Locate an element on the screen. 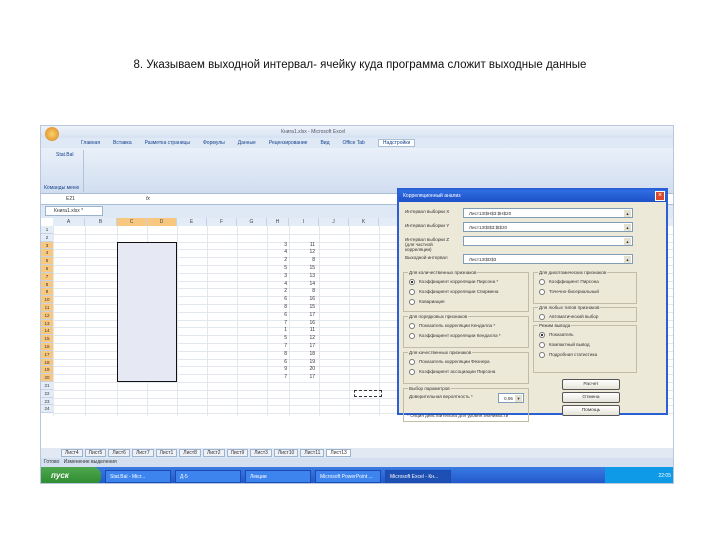 This screenshot has height=540, width=720. ribbon-stat-button: Stat.Bal is located at coordinates (65, 155).